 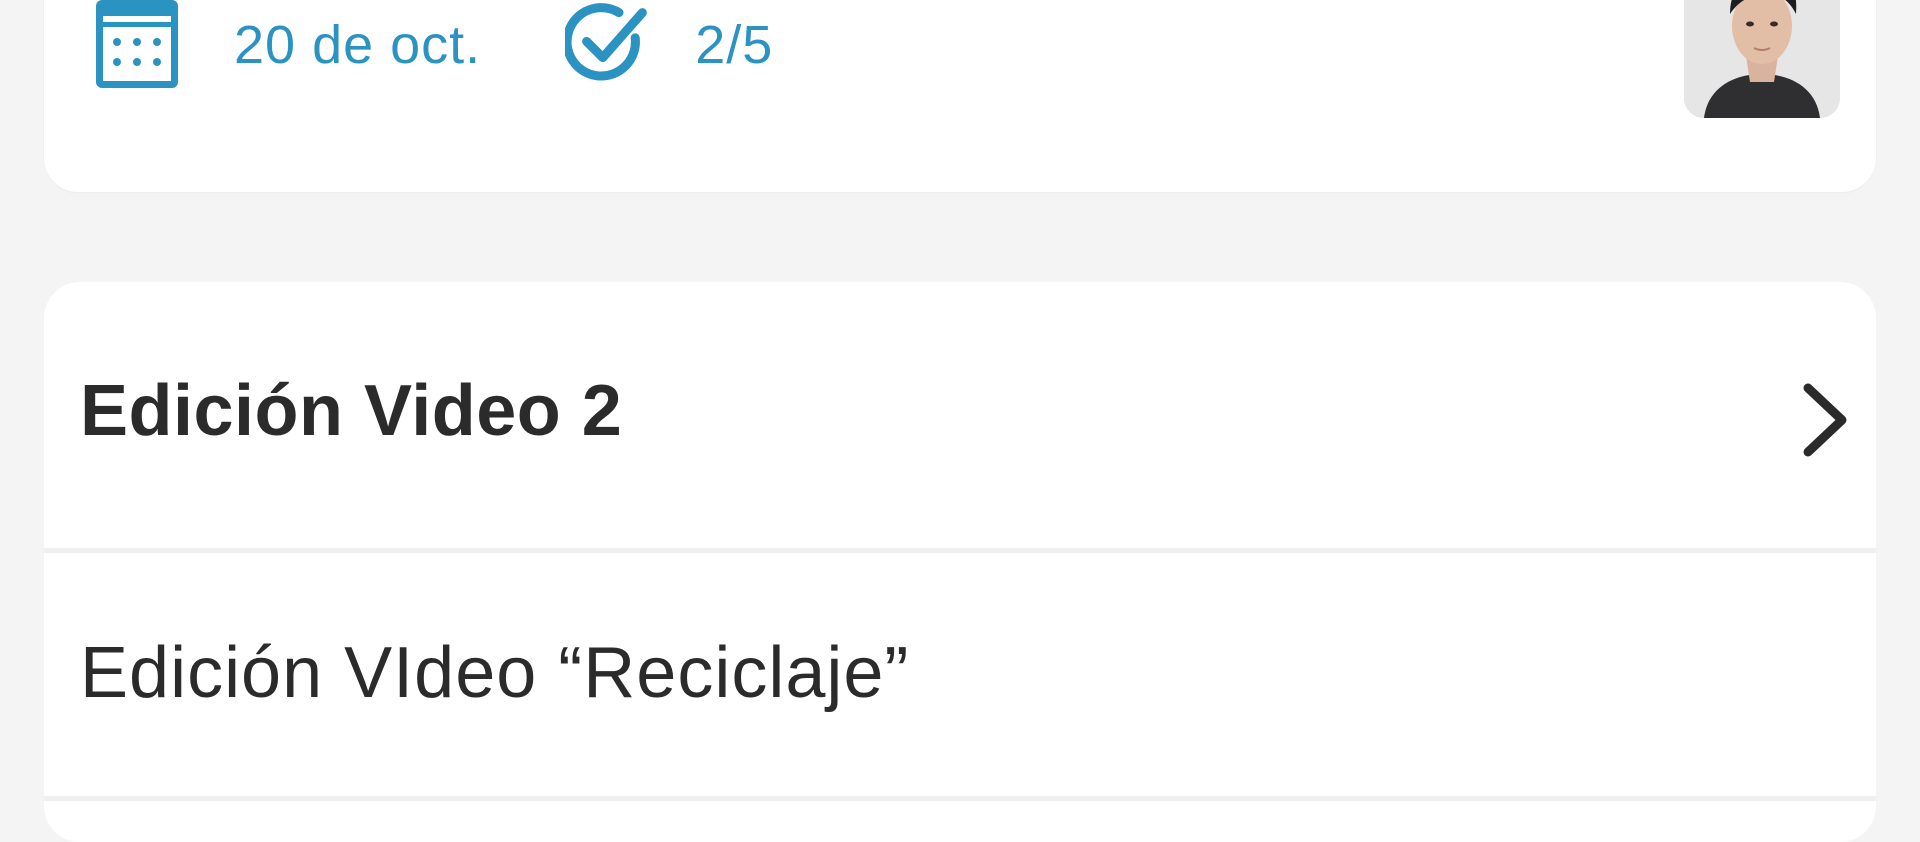 I want to click on due-date-text: 20 de oct., so click(x=358, y=45).